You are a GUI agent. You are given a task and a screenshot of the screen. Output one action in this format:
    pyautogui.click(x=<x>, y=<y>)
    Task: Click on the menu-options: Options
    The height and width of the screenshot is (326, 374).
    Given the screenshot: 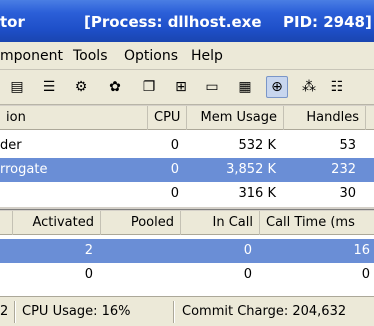 What is the action you would take?
    pyautogui.click(x=151, y=56)
    